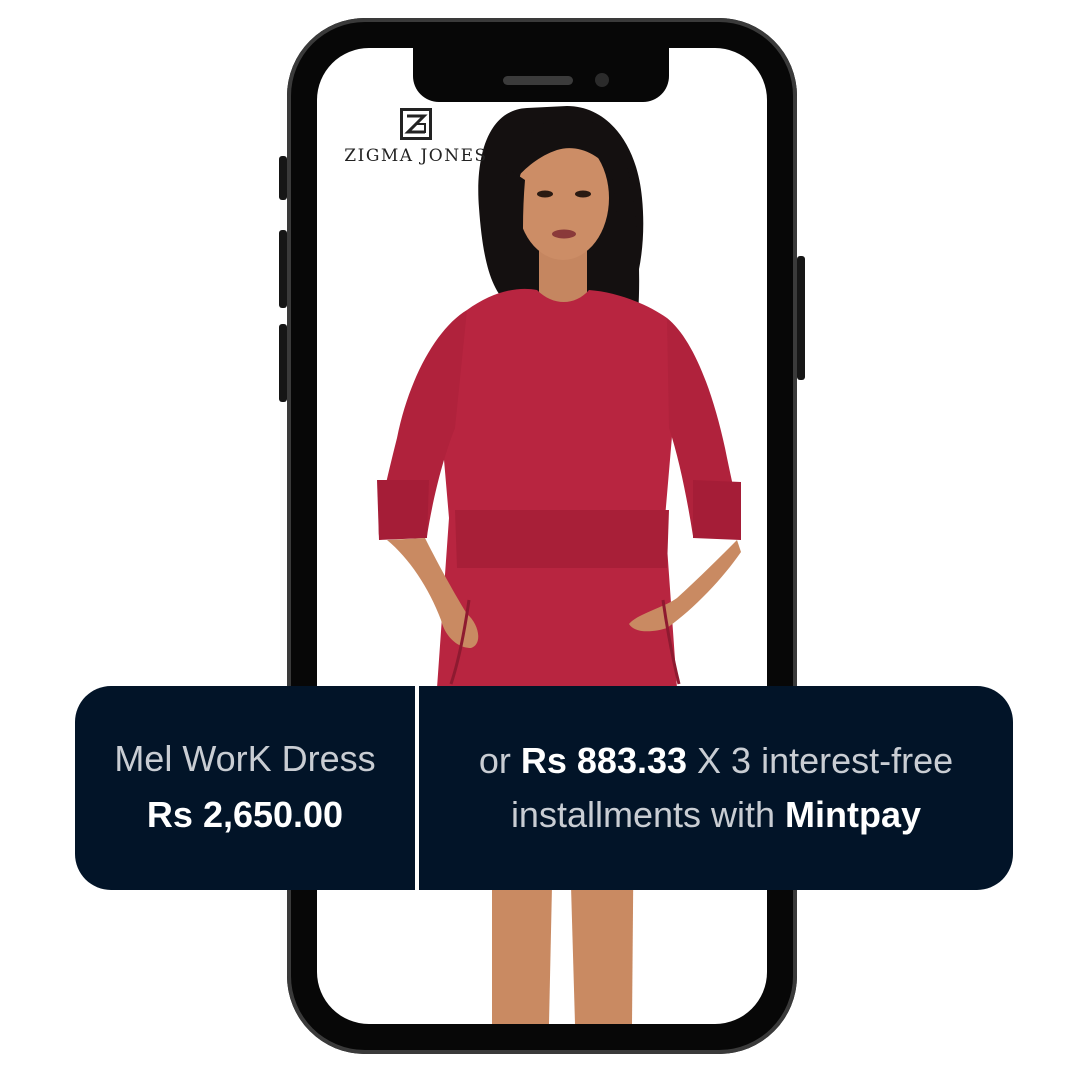 The width and height of the screenshot is (1080, 1080). What do you see at coordinates (541, 75) in the screenshot?
I see `phone-notch` at bounding box center [541, 75].